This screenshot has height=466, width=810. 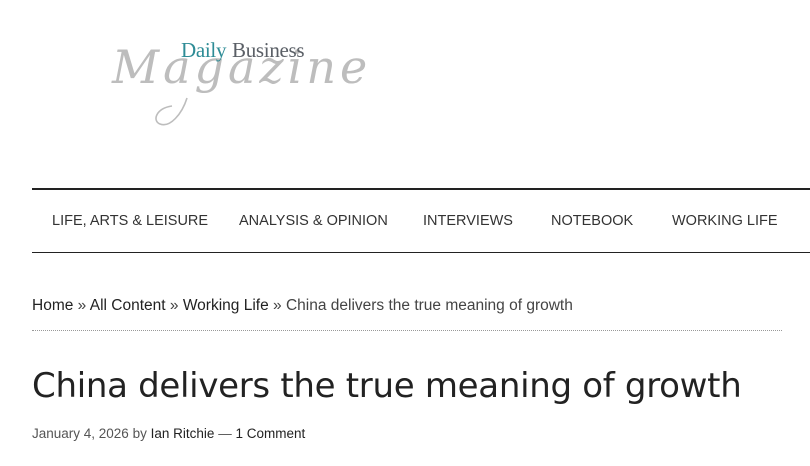 What do you see at coordinates (52, 305) in the screenshot?
I see `breadcrumb-home-link: Home` at bounding box center [52, 305].